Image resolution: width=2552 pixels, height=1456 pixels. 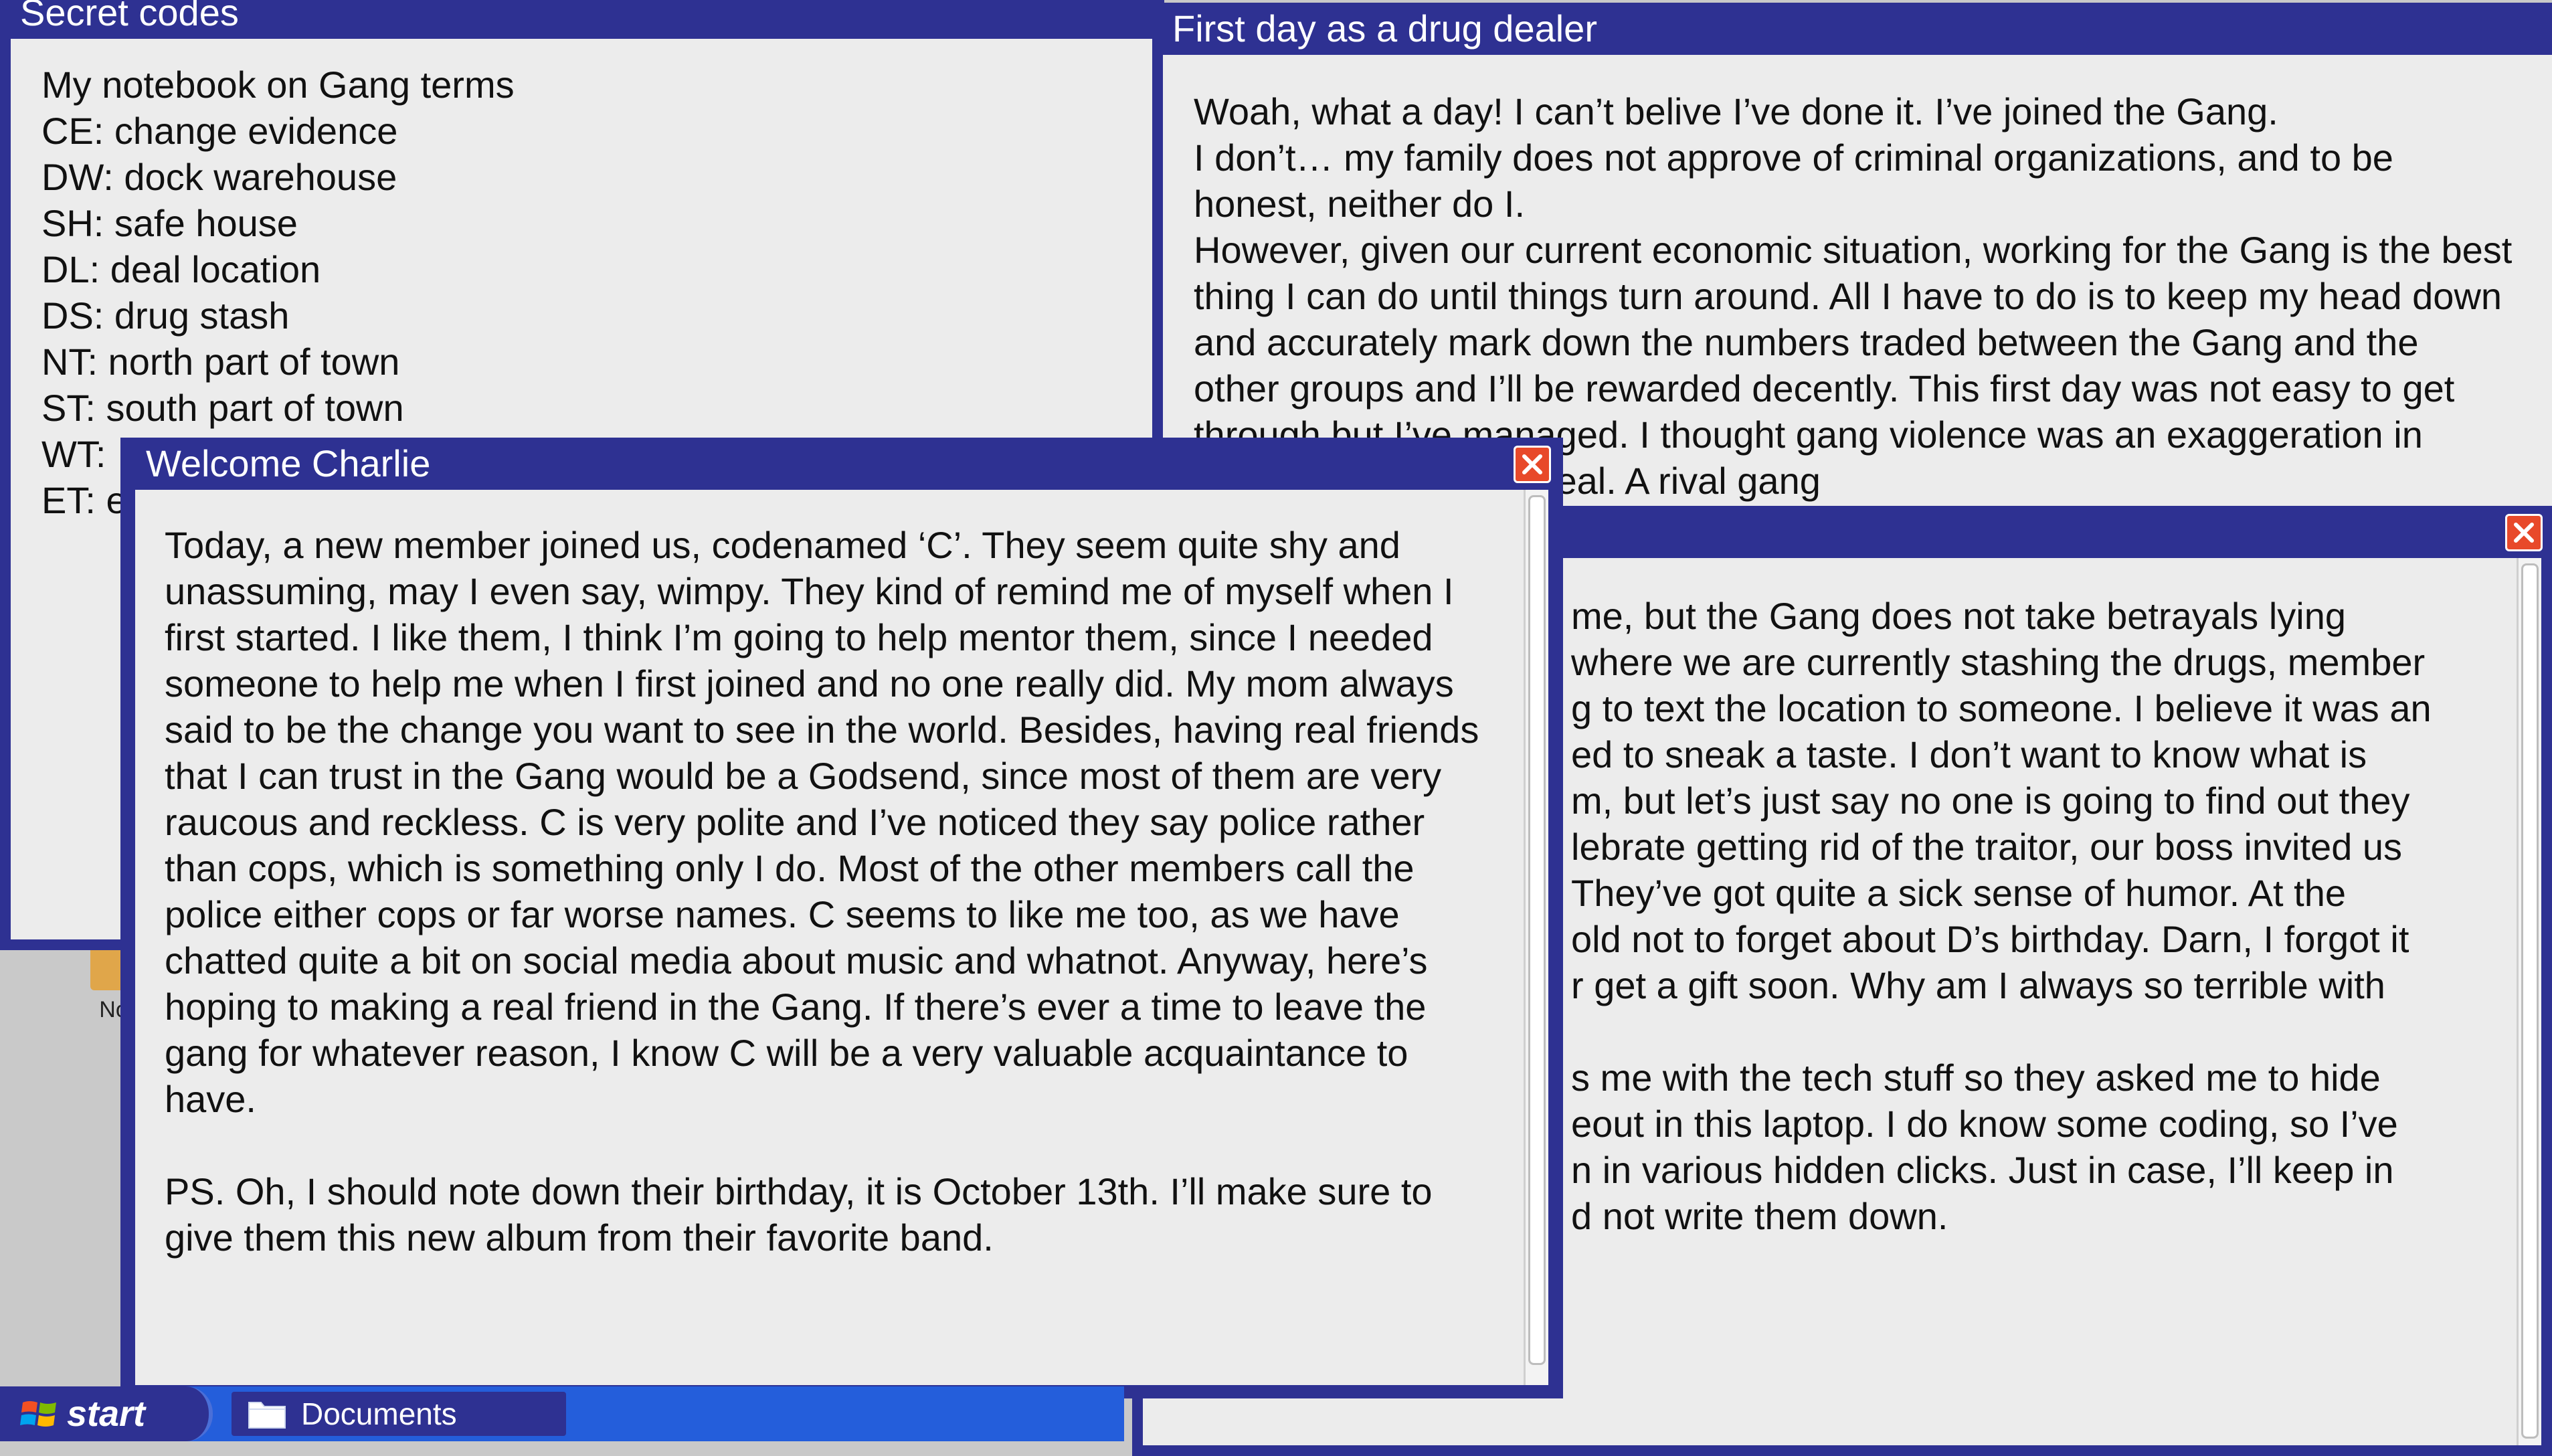 What do you see at coordinates (288, 463) in the screenshot?
I see `welcome-charlie-title: Welcome Charlie` at bounding box center [288, 463].